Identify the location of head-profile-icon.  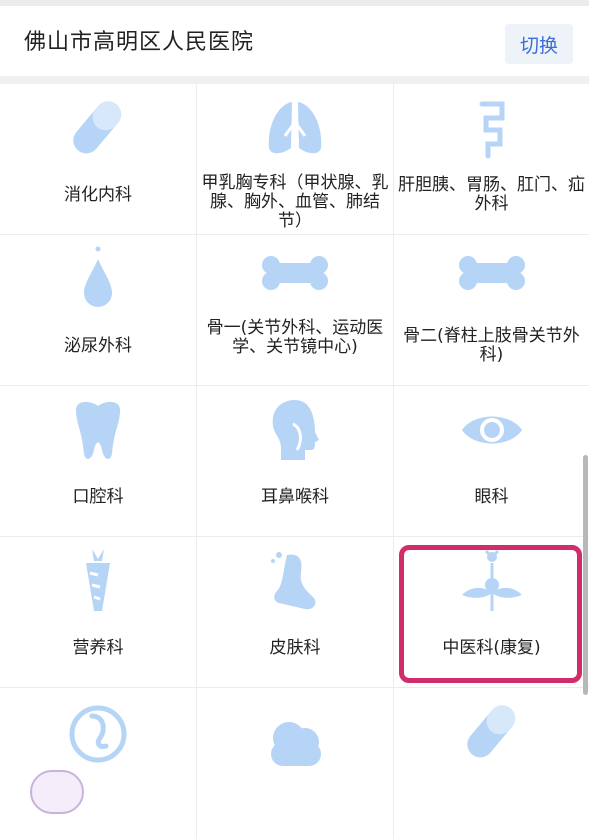
(295, 430).